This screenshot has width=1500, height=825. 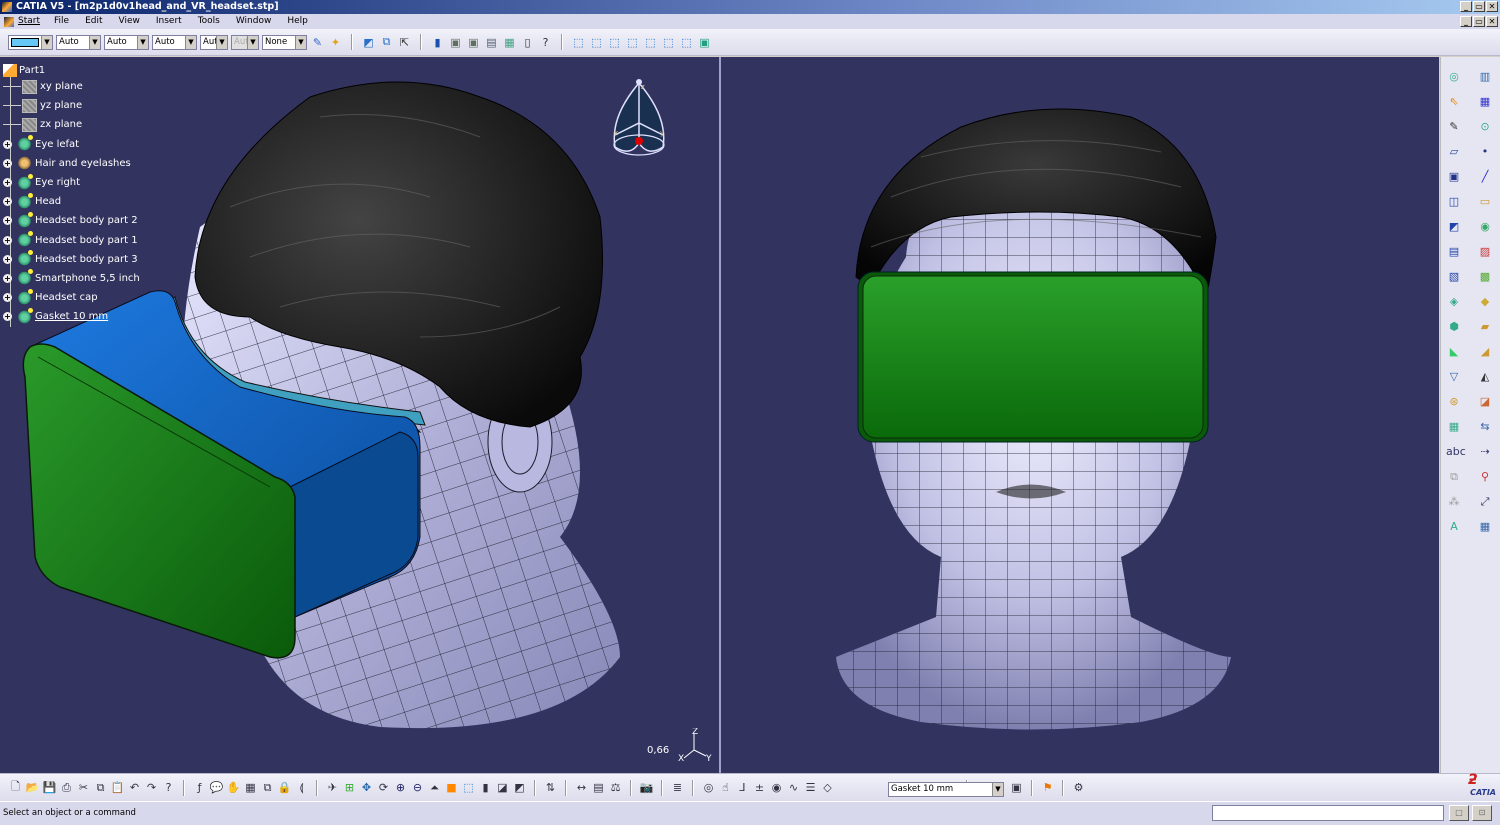 What do you see at coordinates (1454, 527) in the screenshot?
I see `constraint-icon: A` at bounding box center [1454, 527].